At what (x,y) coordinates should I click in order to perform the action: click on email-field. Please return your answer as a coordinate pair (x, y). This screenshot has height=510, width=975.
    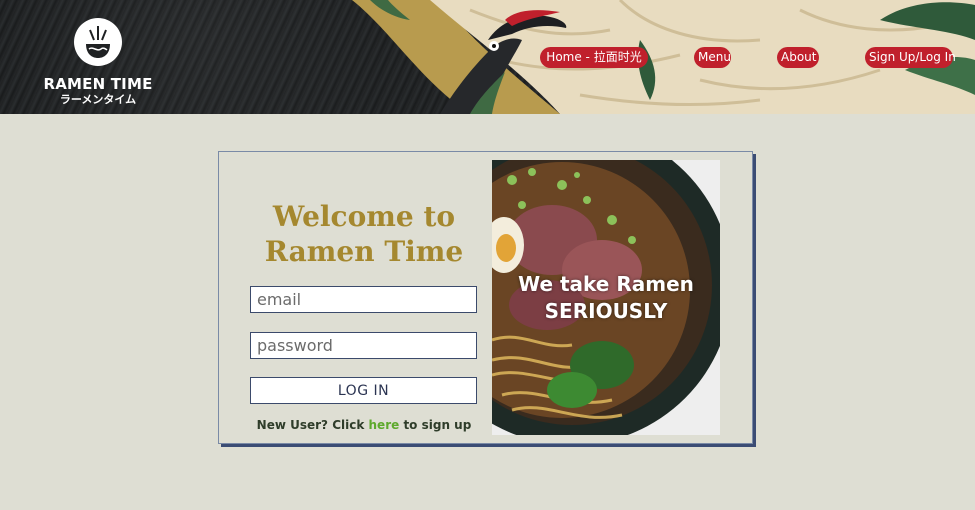
    Looking at the image, I should click on (363, 299).